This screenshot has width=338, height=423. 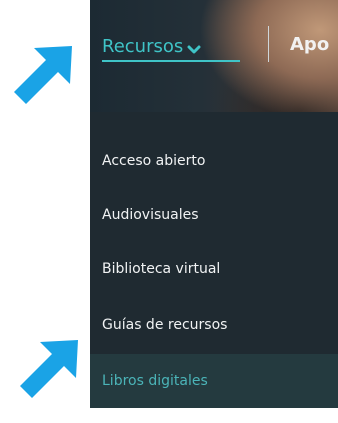 What do you see at coordinates (194, 47) in the screenshot?
I see `chevron-down-icon` at bounding box center [194, 47].